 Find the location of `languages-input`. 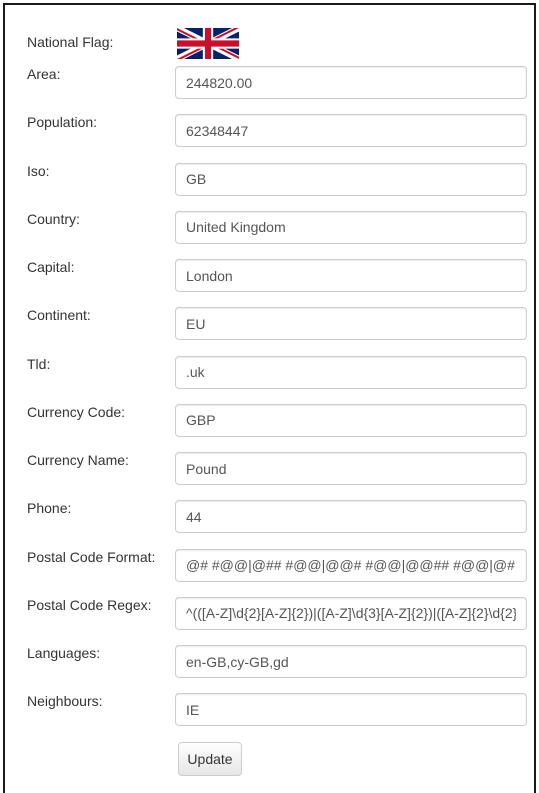

languages-input is located at coordinates (351, 661).